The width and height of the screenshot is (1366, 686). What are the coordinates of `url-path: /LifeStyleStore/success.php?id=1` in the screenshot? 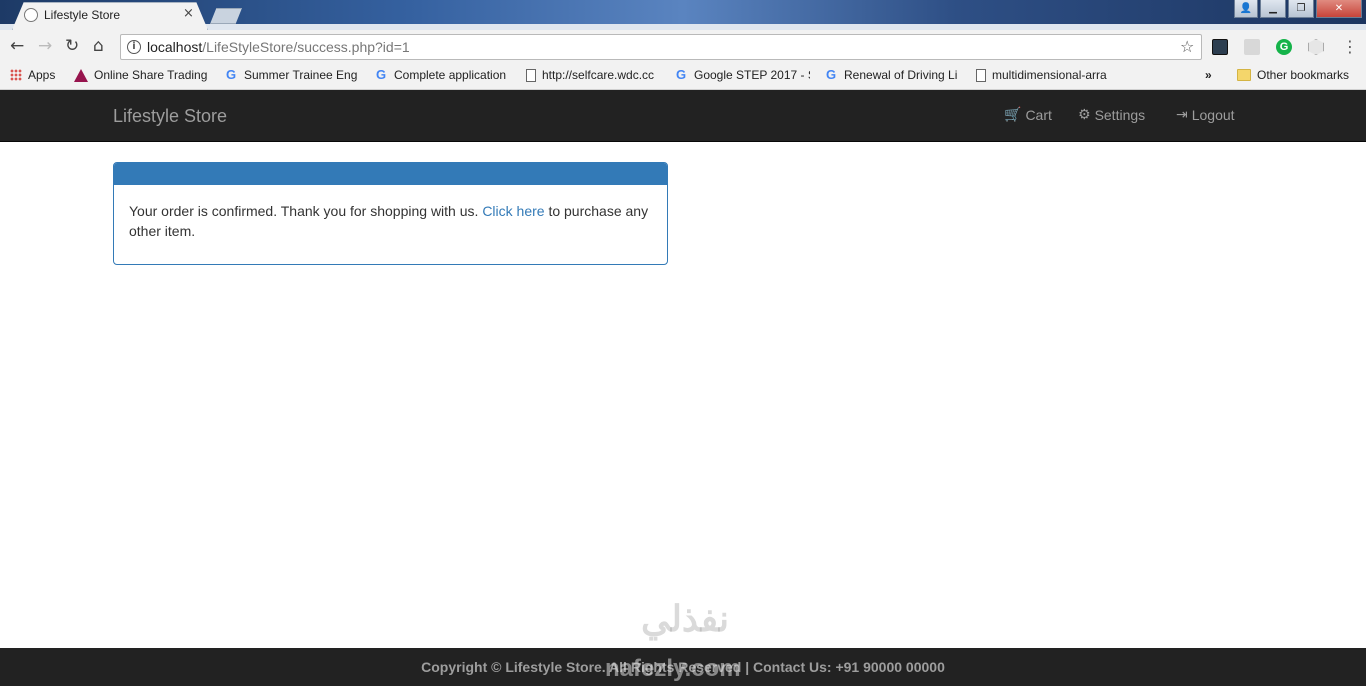 It's located at (306, 47).